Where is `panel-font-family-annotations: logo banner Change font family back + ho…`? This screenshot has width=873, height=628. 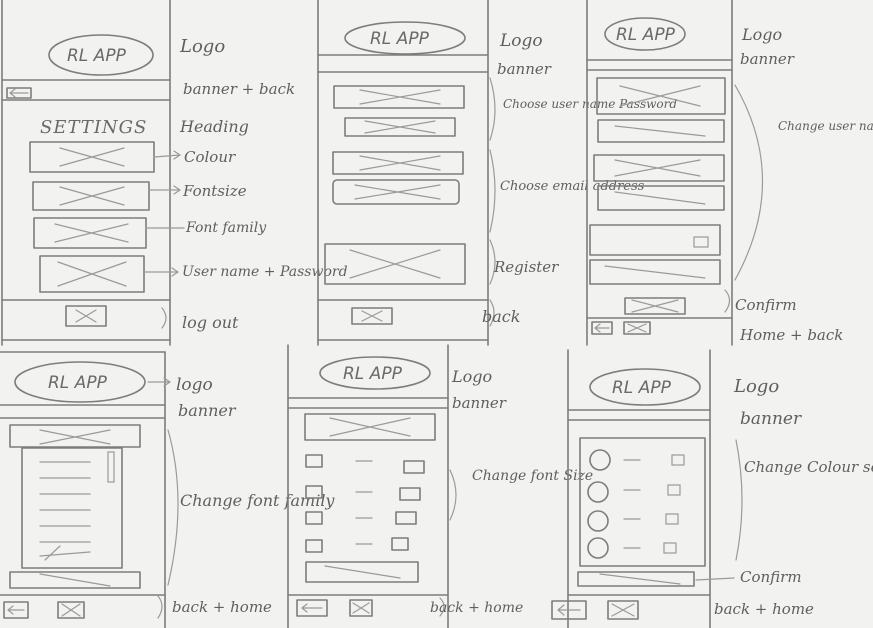
panel-font-family-annotations: logo banner Change font family back + ho… is located at coordinates (253, 495).